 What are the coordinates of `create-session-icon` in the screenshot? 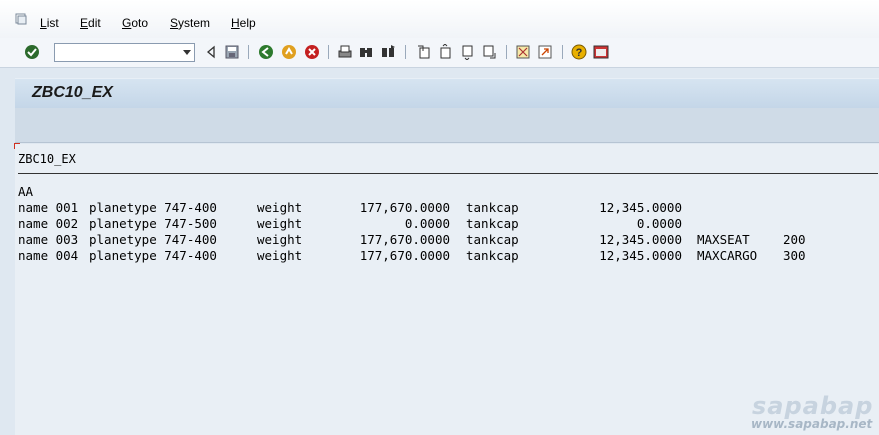 It's located at (523, 52).